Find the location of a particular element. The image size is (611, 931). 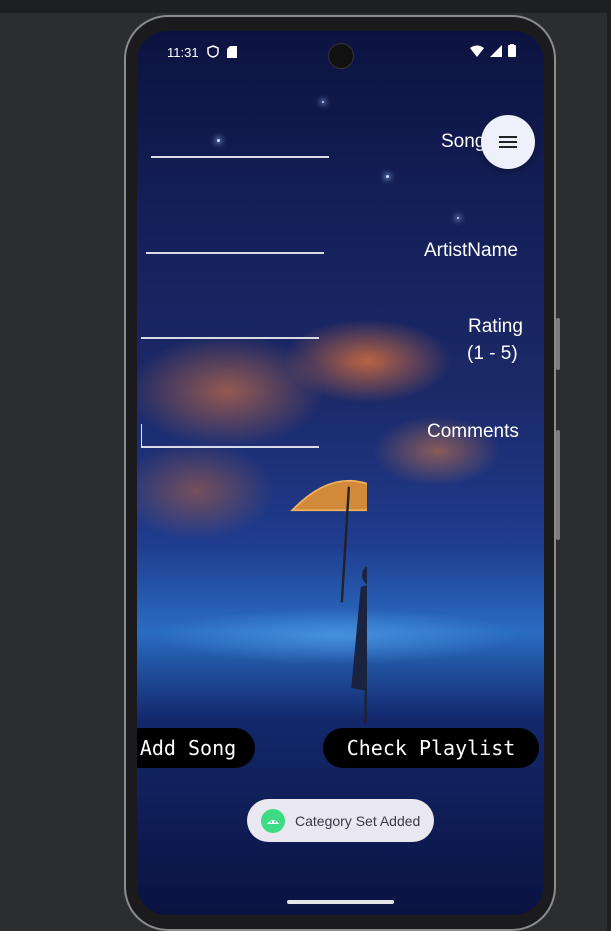

sd-card-icon is located at coordinates (232, 51).